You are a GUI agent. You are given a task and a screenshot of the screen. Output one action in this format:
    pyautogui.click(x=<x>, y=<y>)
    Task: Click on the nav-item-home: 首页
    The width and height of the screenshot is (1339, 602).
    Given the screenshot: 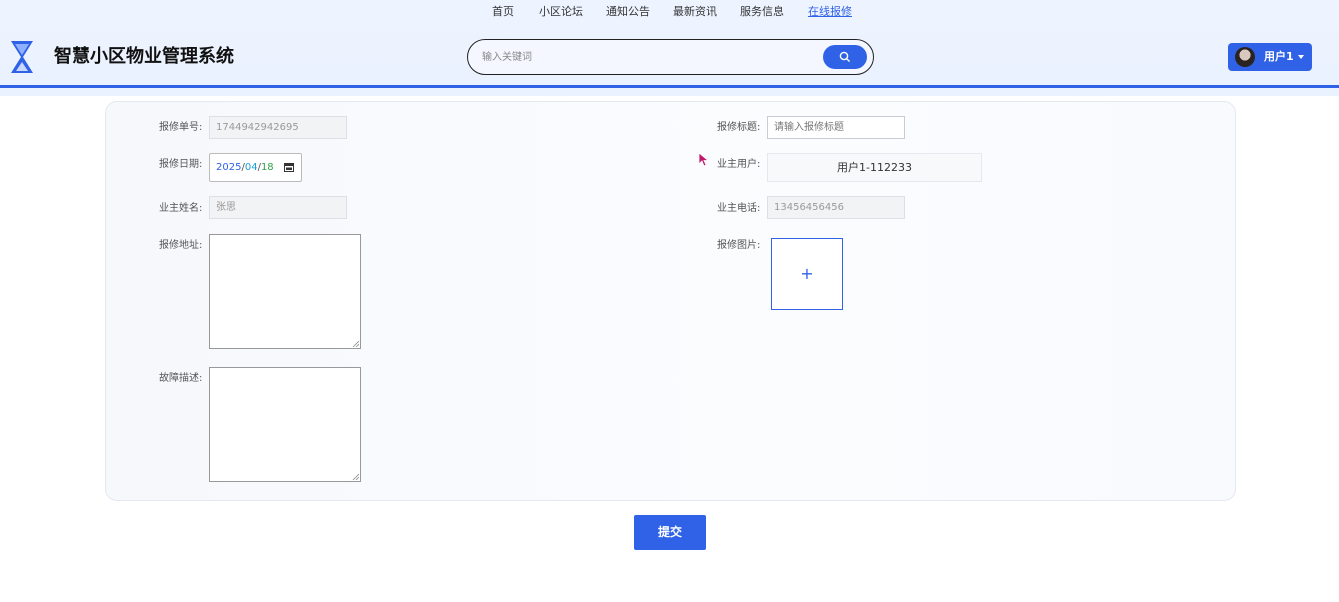 What is the action you would take?
    pyautogui.click(x=503, y=12)
    